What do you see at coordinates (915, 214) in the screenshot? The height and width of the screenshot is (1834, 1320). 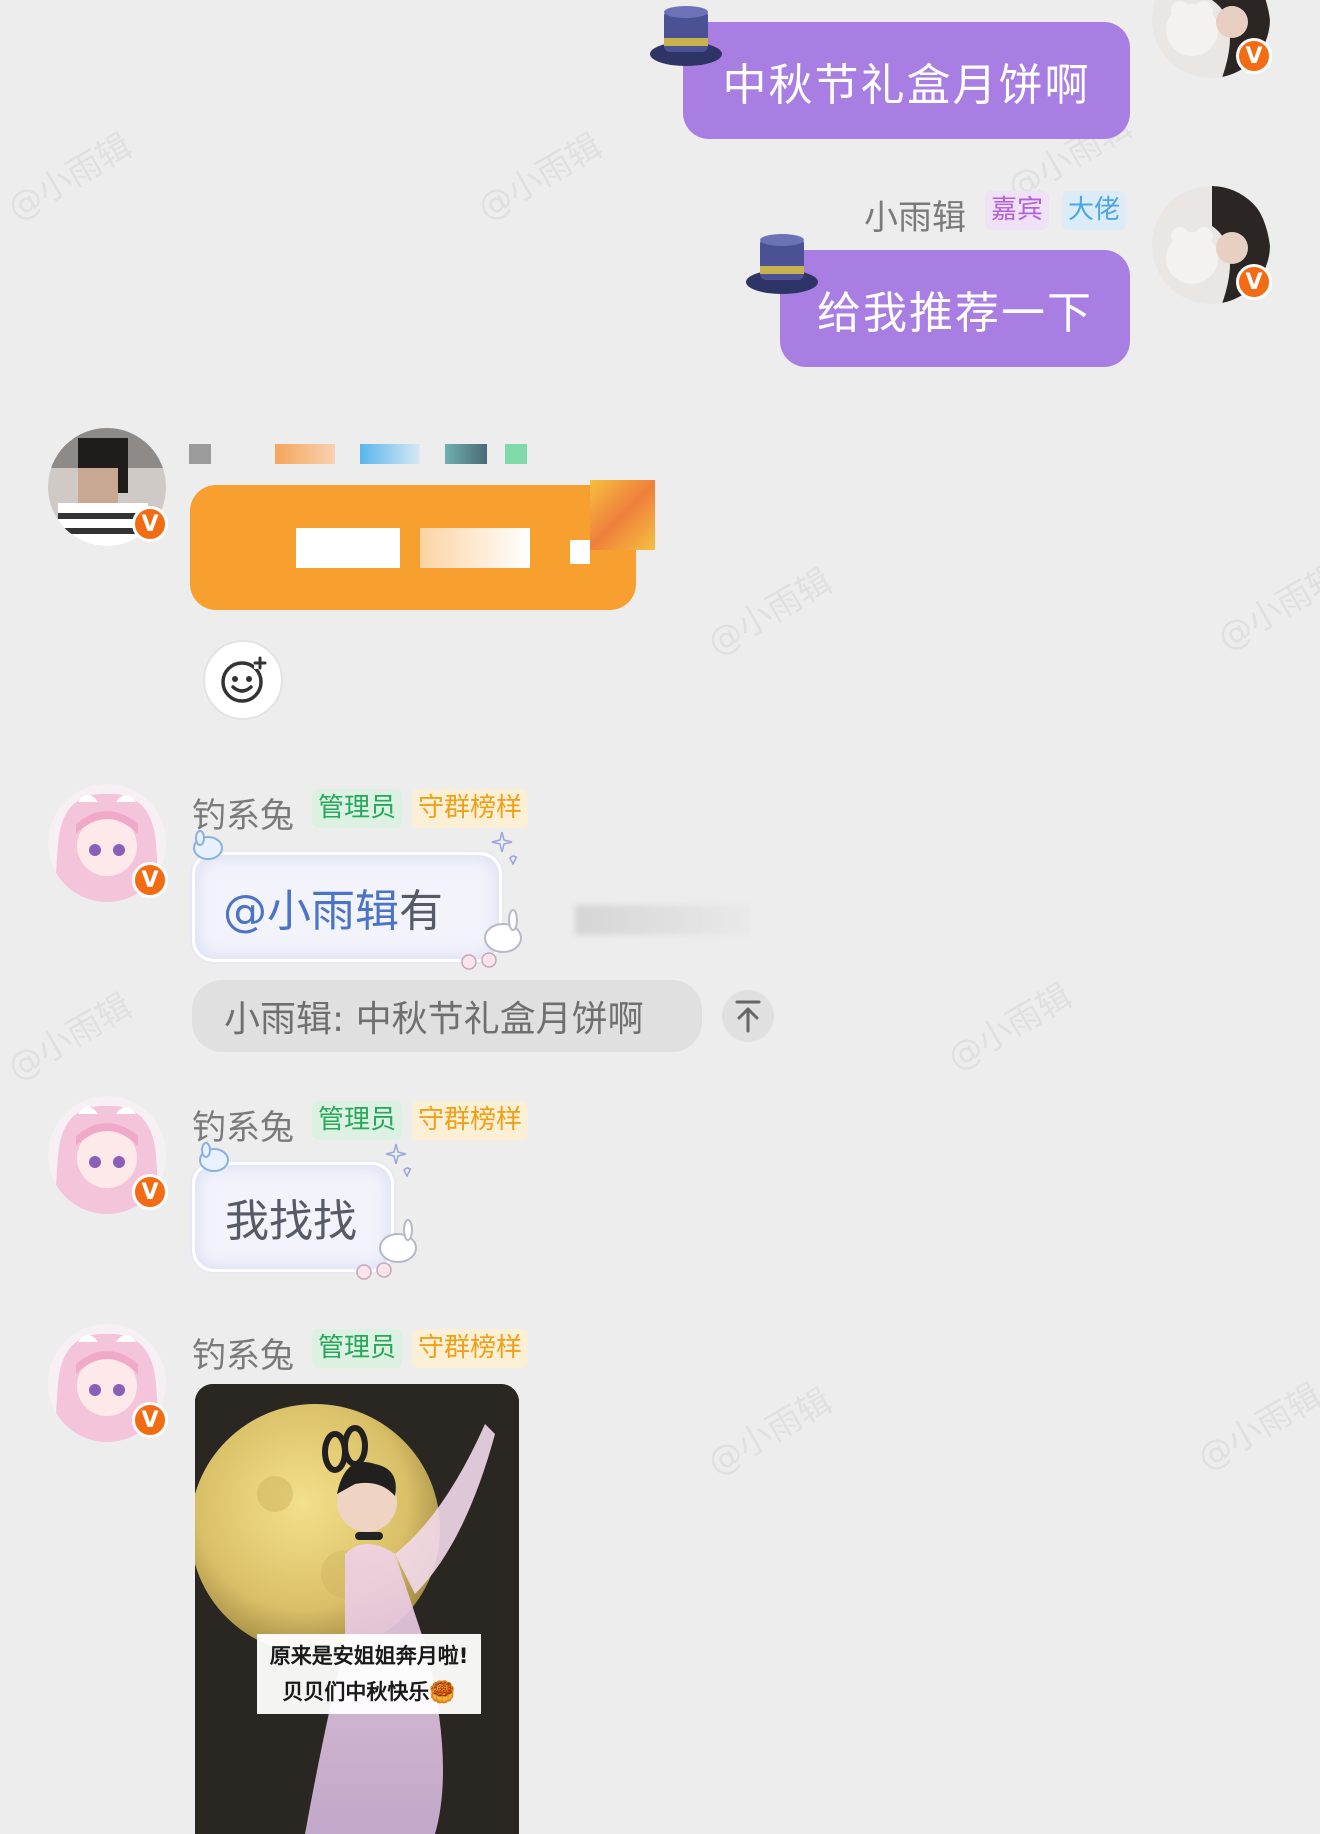 I see `sender-name: 小雨辑` at bounding box center [915, 214].